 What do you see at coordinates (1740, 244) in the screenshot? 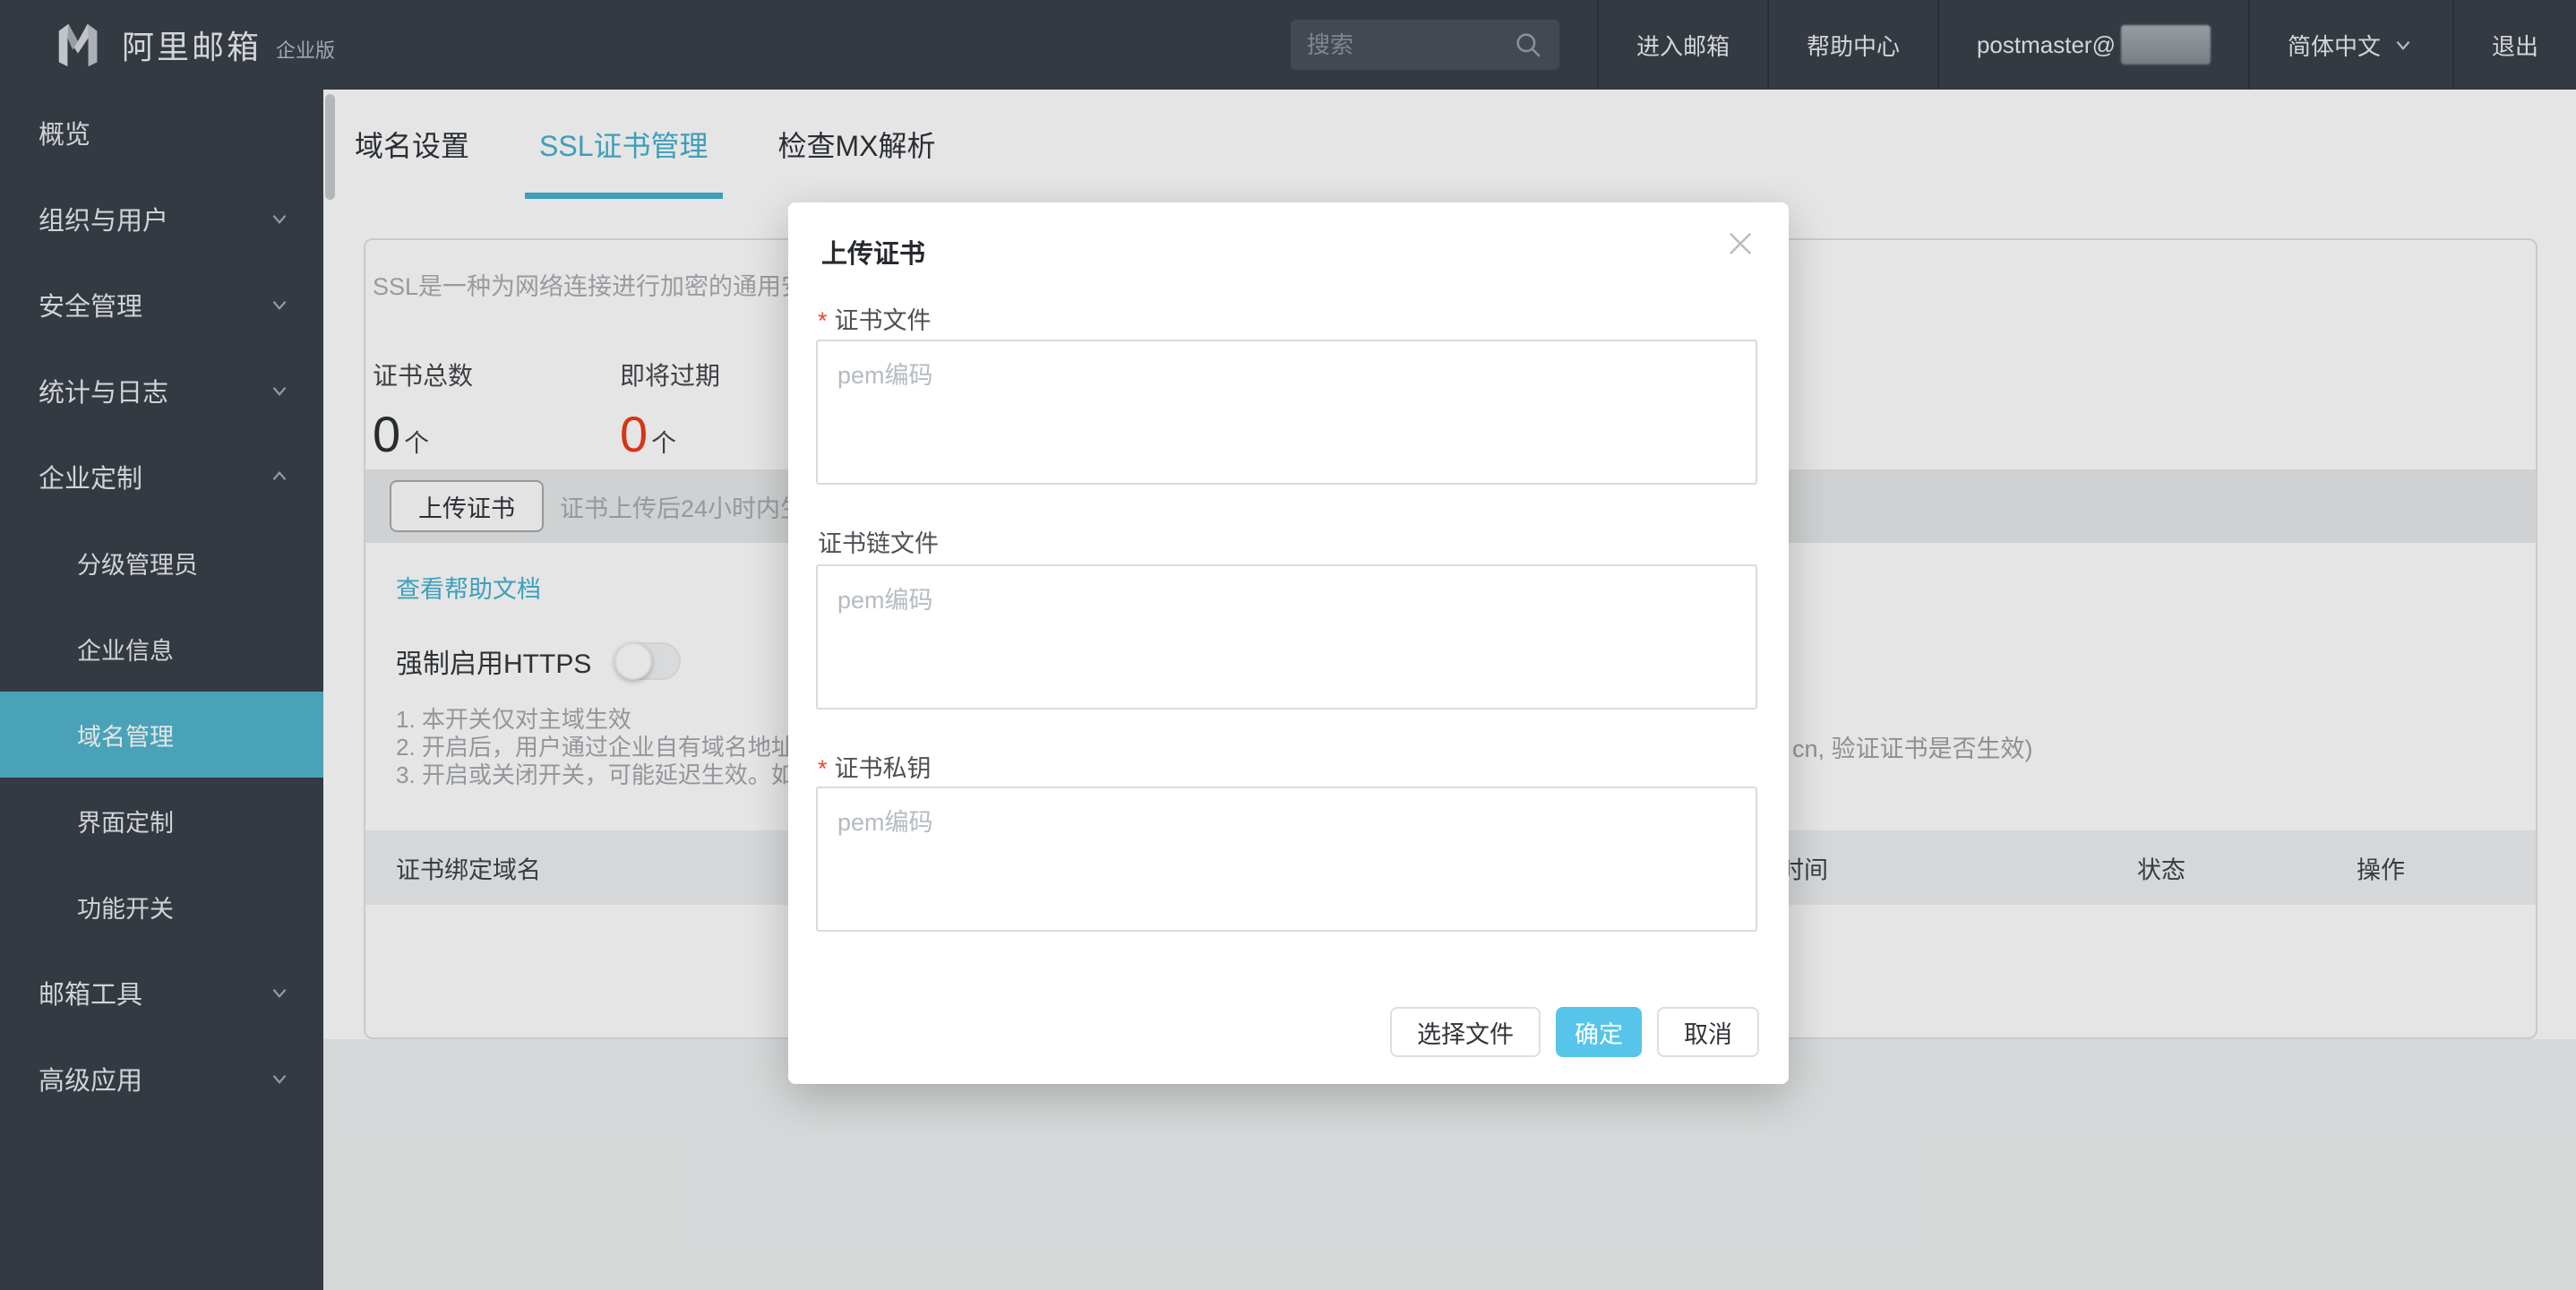
I see `close-icon` at bounding box center [1740, 244].